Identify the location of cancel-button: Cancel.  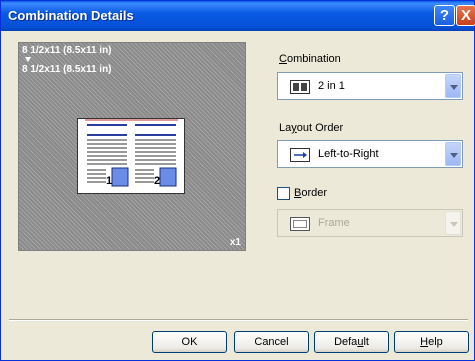
(271, 342).